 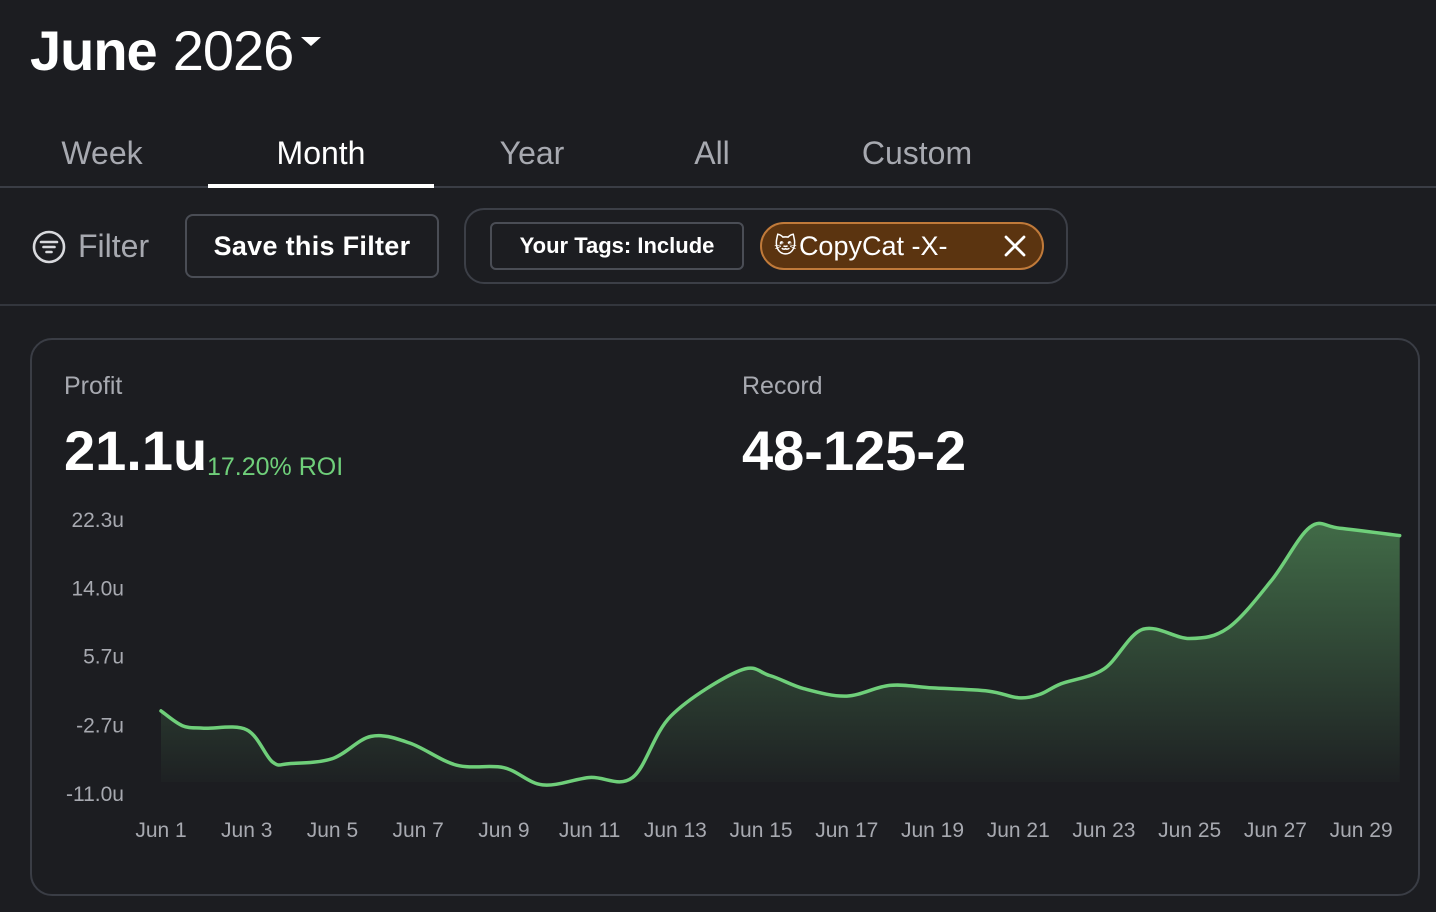 I want to click on x-tick-label: Jun 23, so click(x=1103, y=830).